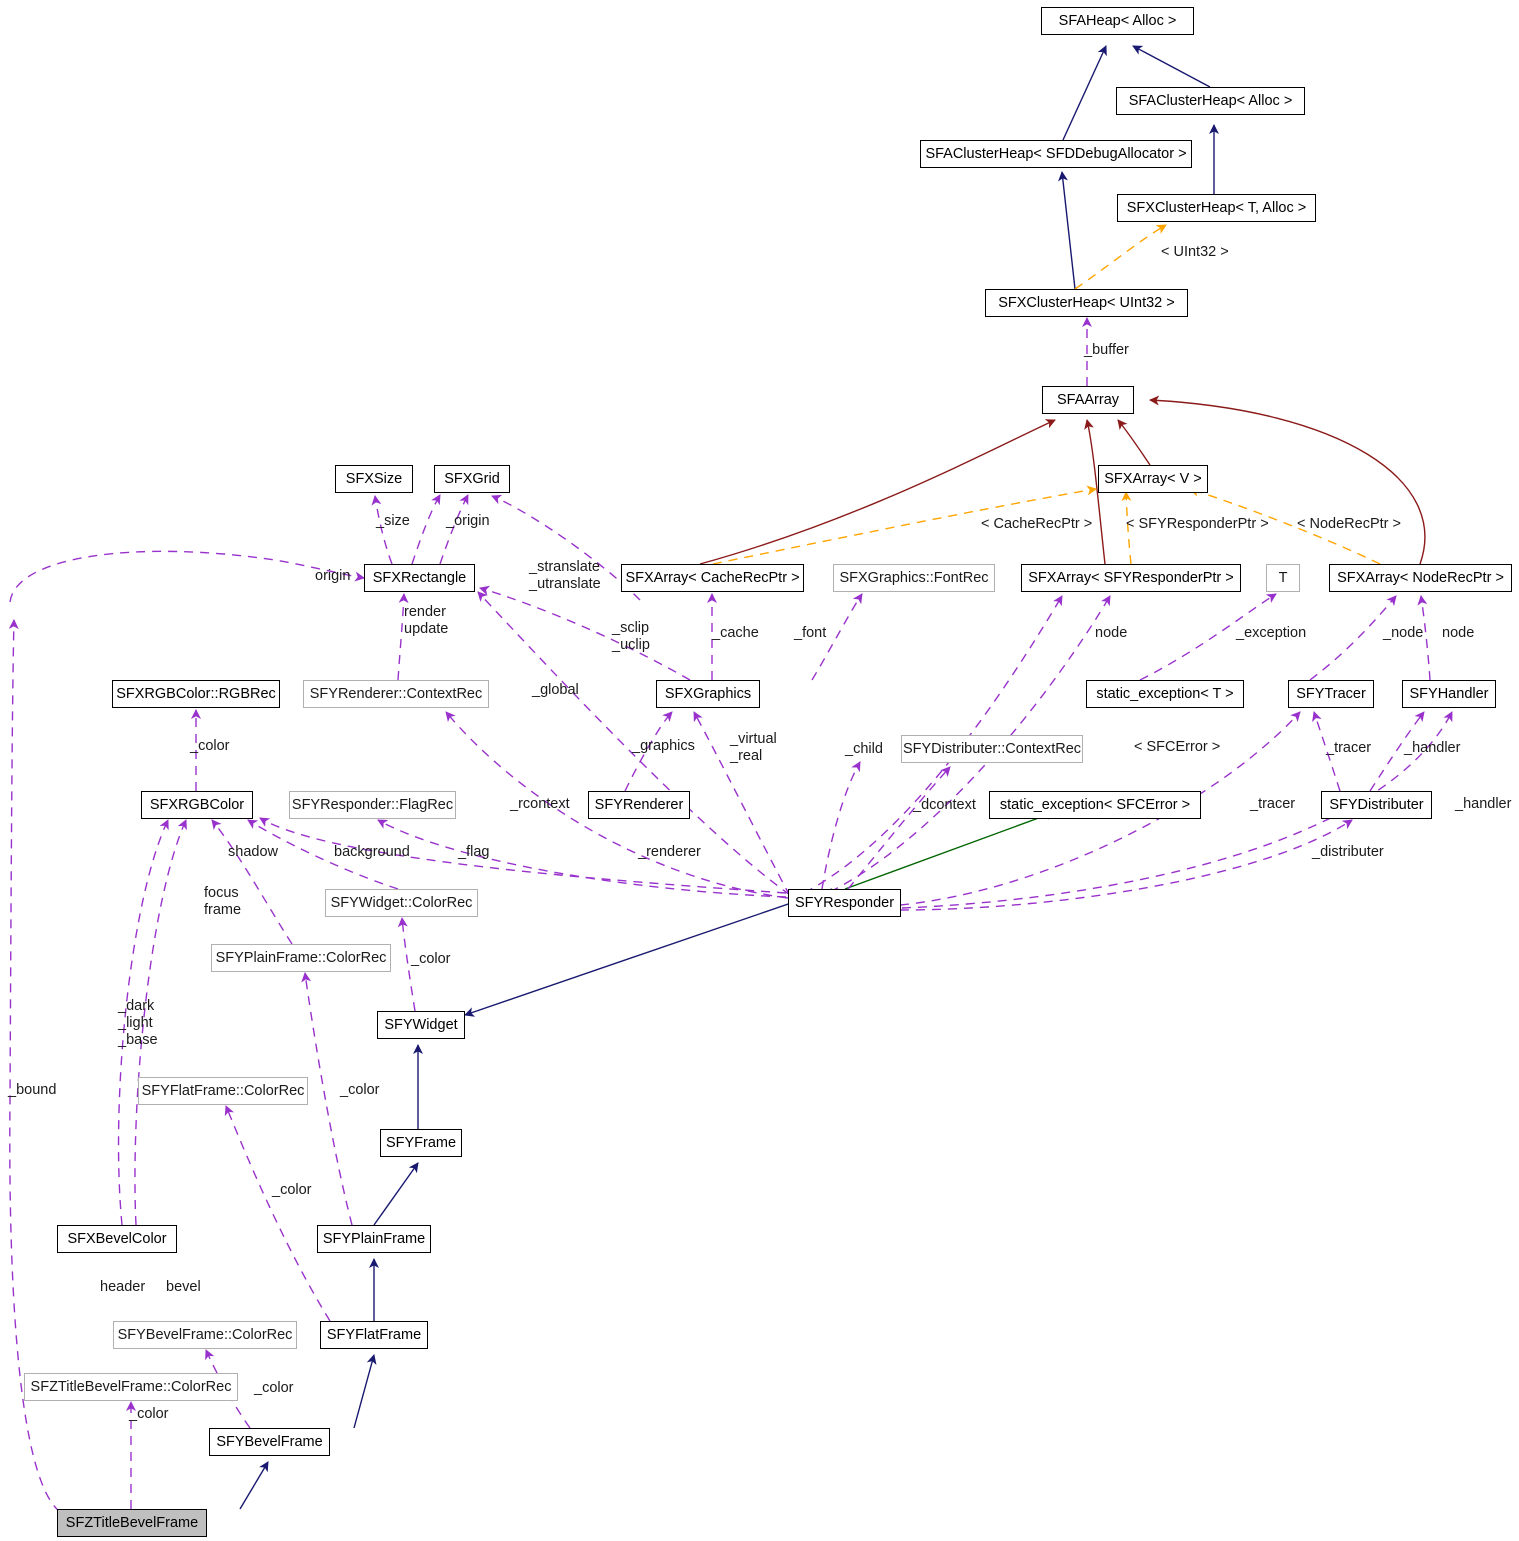 The image size is (1519, 1541). Describe the element at coordinates (669, 852) in the screenshot. I see `edge-label-lbl_renderer: _renderer` at that location.